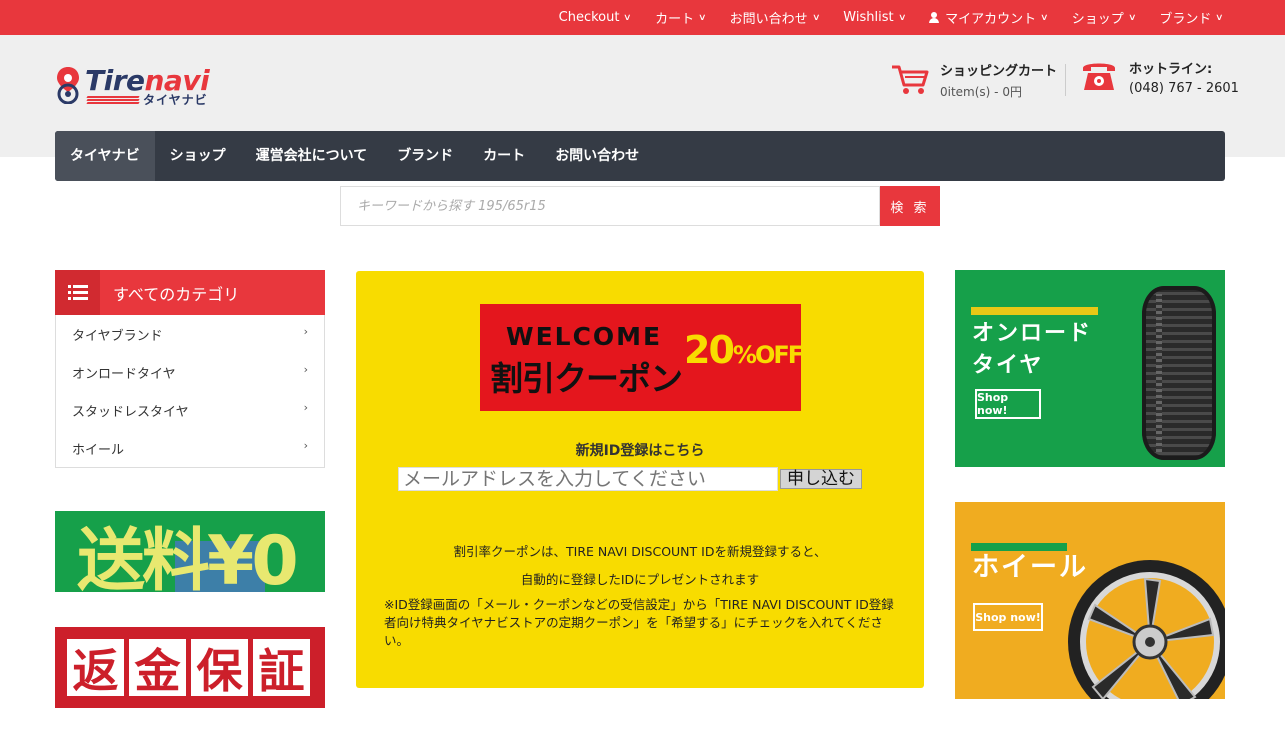  I want to click on coupon-welcome: WELCOME, so click(584, 336).